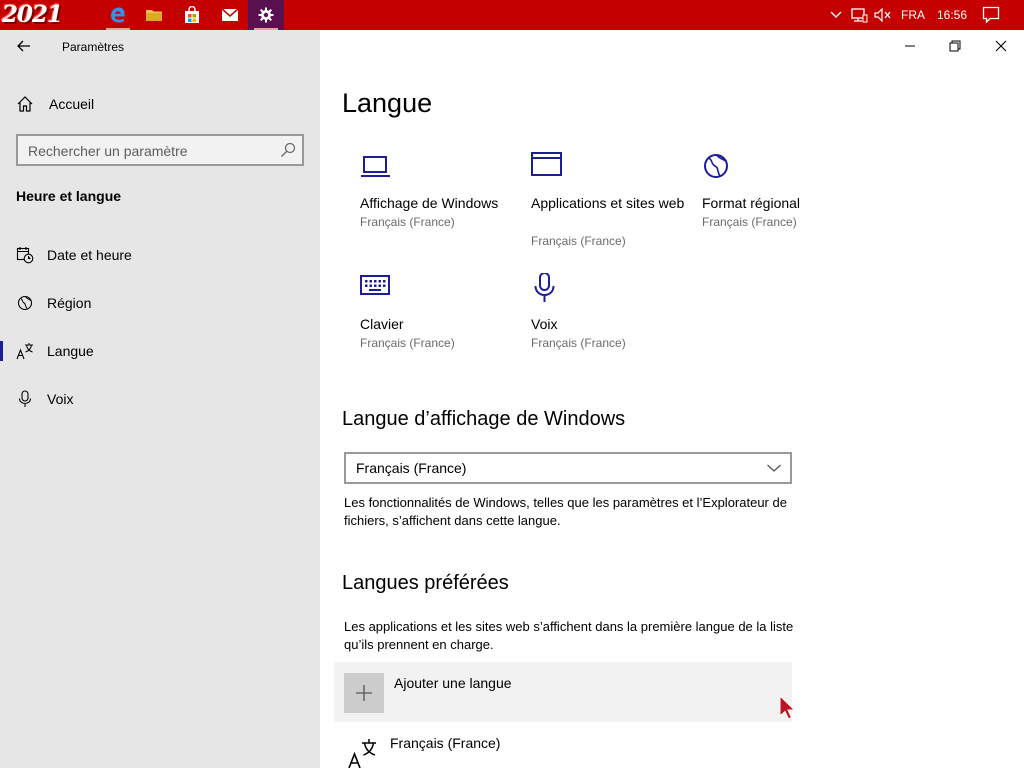 The height and width of the screenshot is (768, 1024). I want to click on tile-label: Applications et sites web, so click(608, 203).